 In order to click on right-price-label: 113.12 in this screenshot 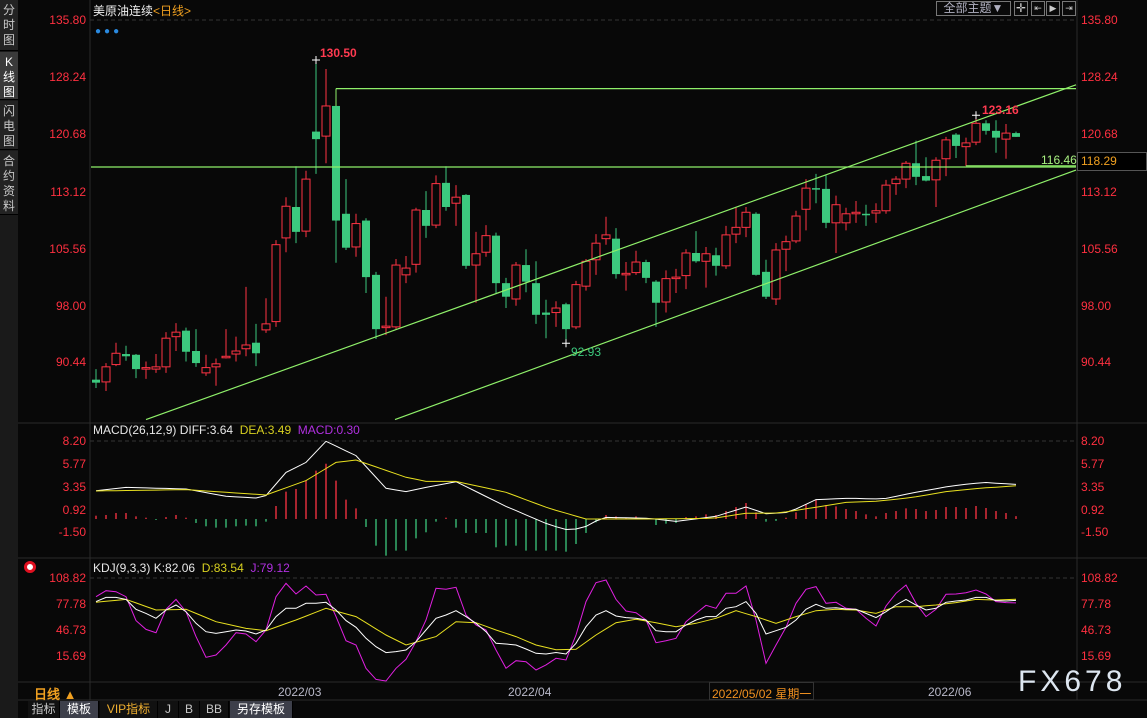, I will do `click(1099, 192)`.